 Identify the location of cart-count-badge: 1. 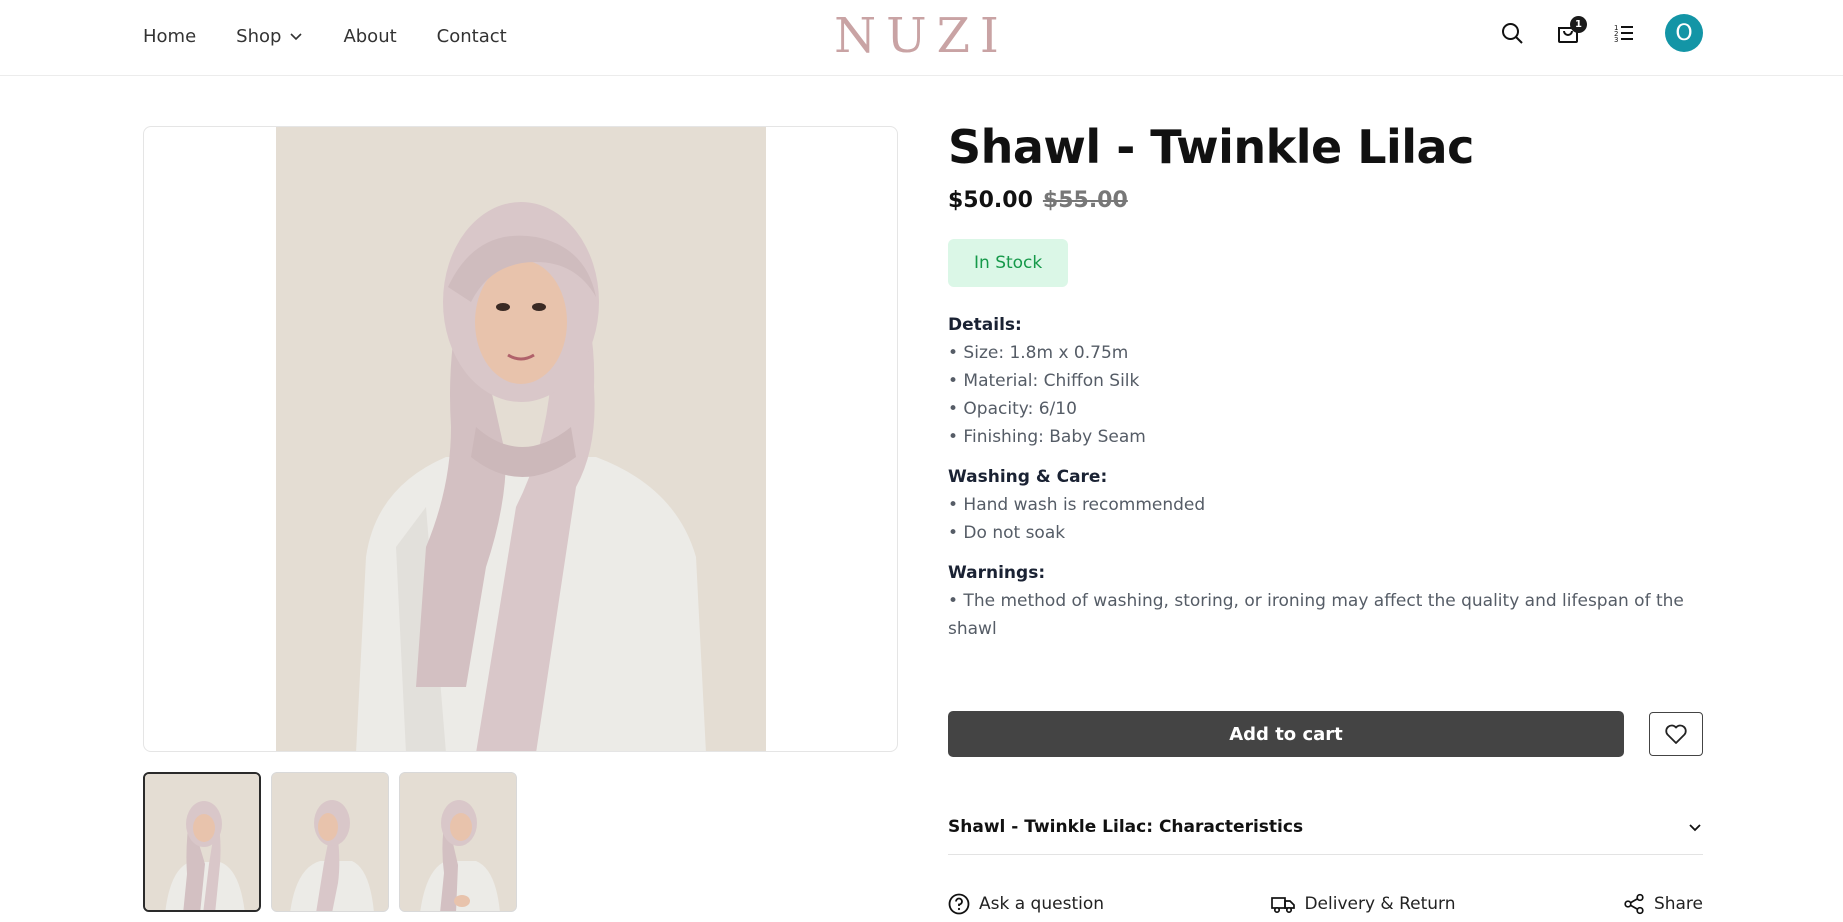
(1578, 24).